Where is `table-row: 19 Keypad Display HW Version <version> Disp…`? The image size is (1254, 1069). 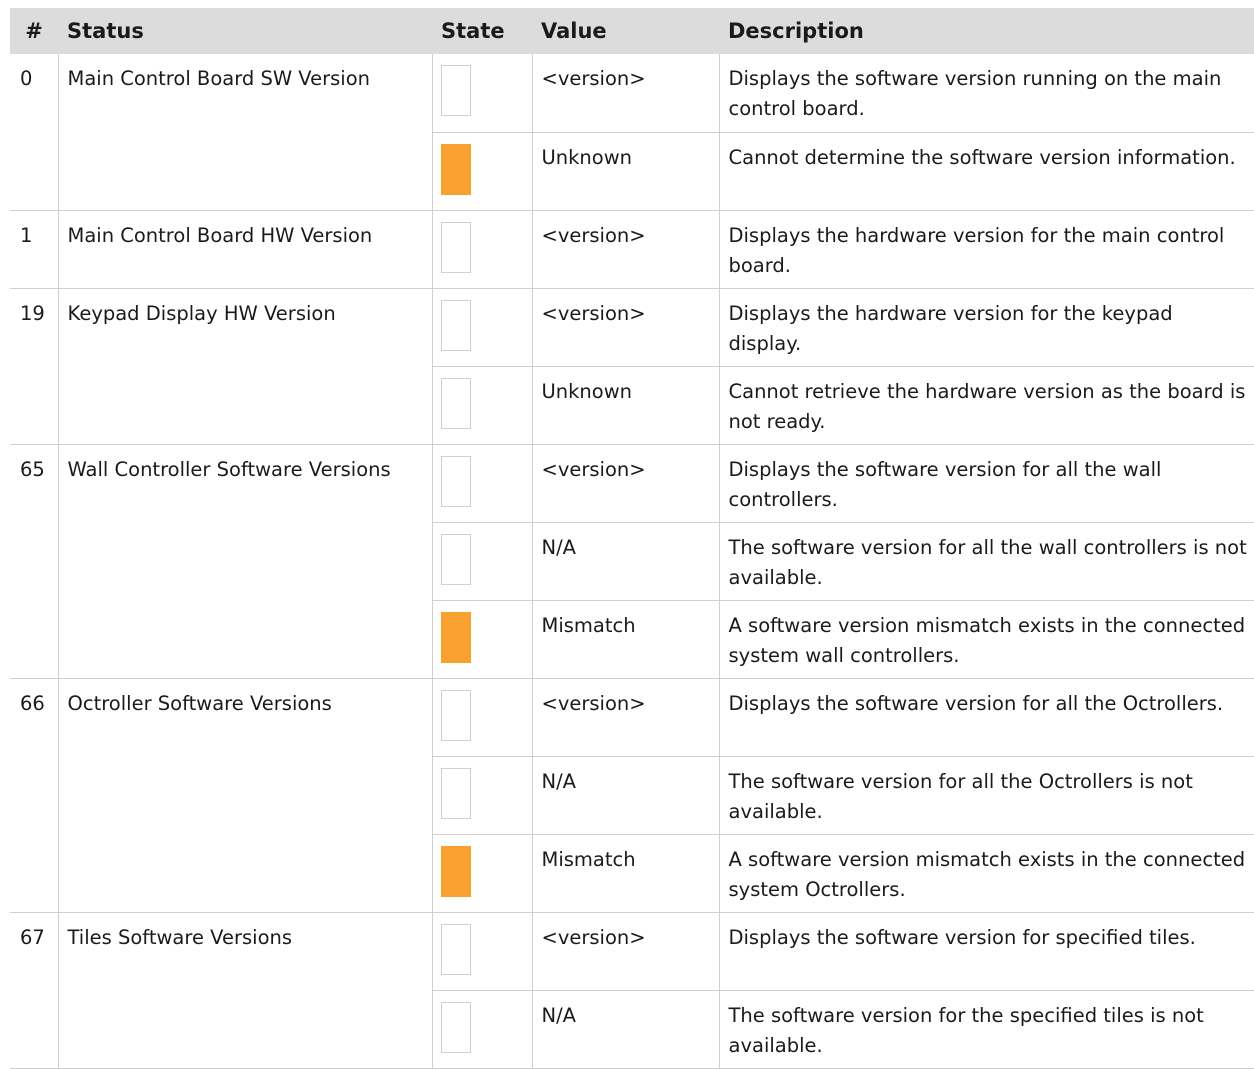
table-row: 19 Keypad Display HW Version <version> Disp… is located at coordinates (632, 366).